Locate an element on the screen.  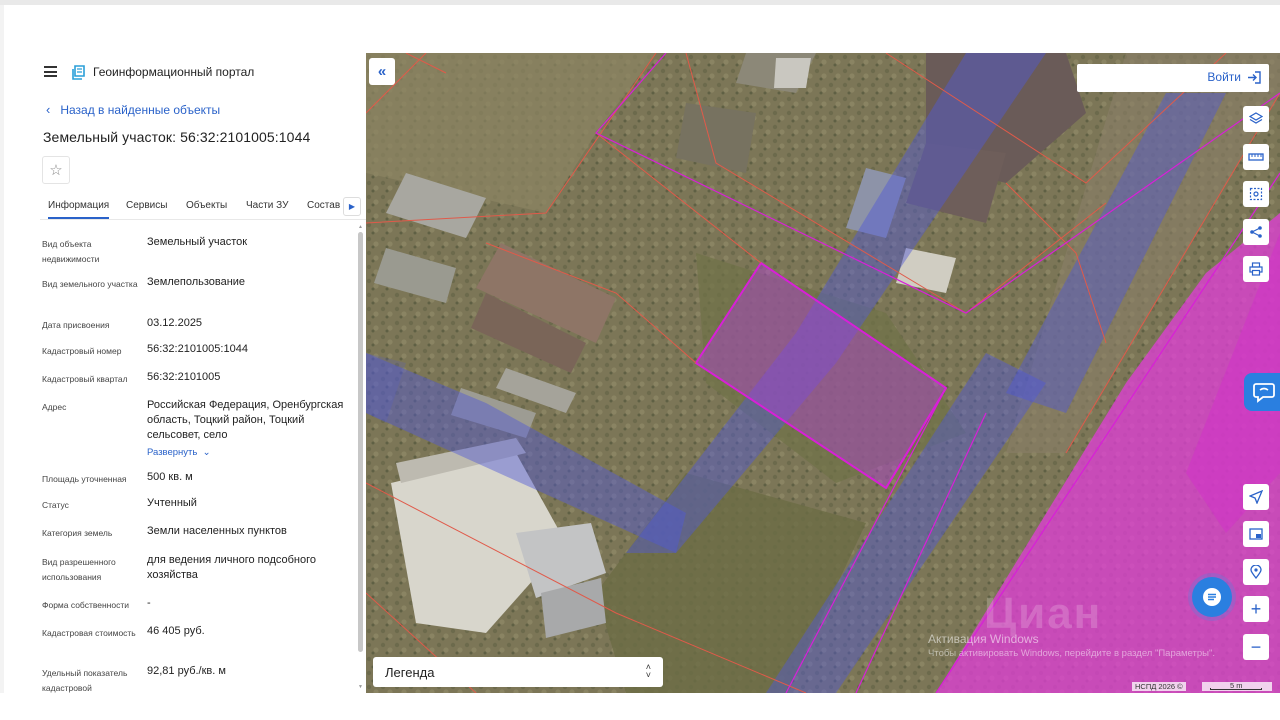
chevron-right-icon: ▶ is located at coordinates (352, 206).